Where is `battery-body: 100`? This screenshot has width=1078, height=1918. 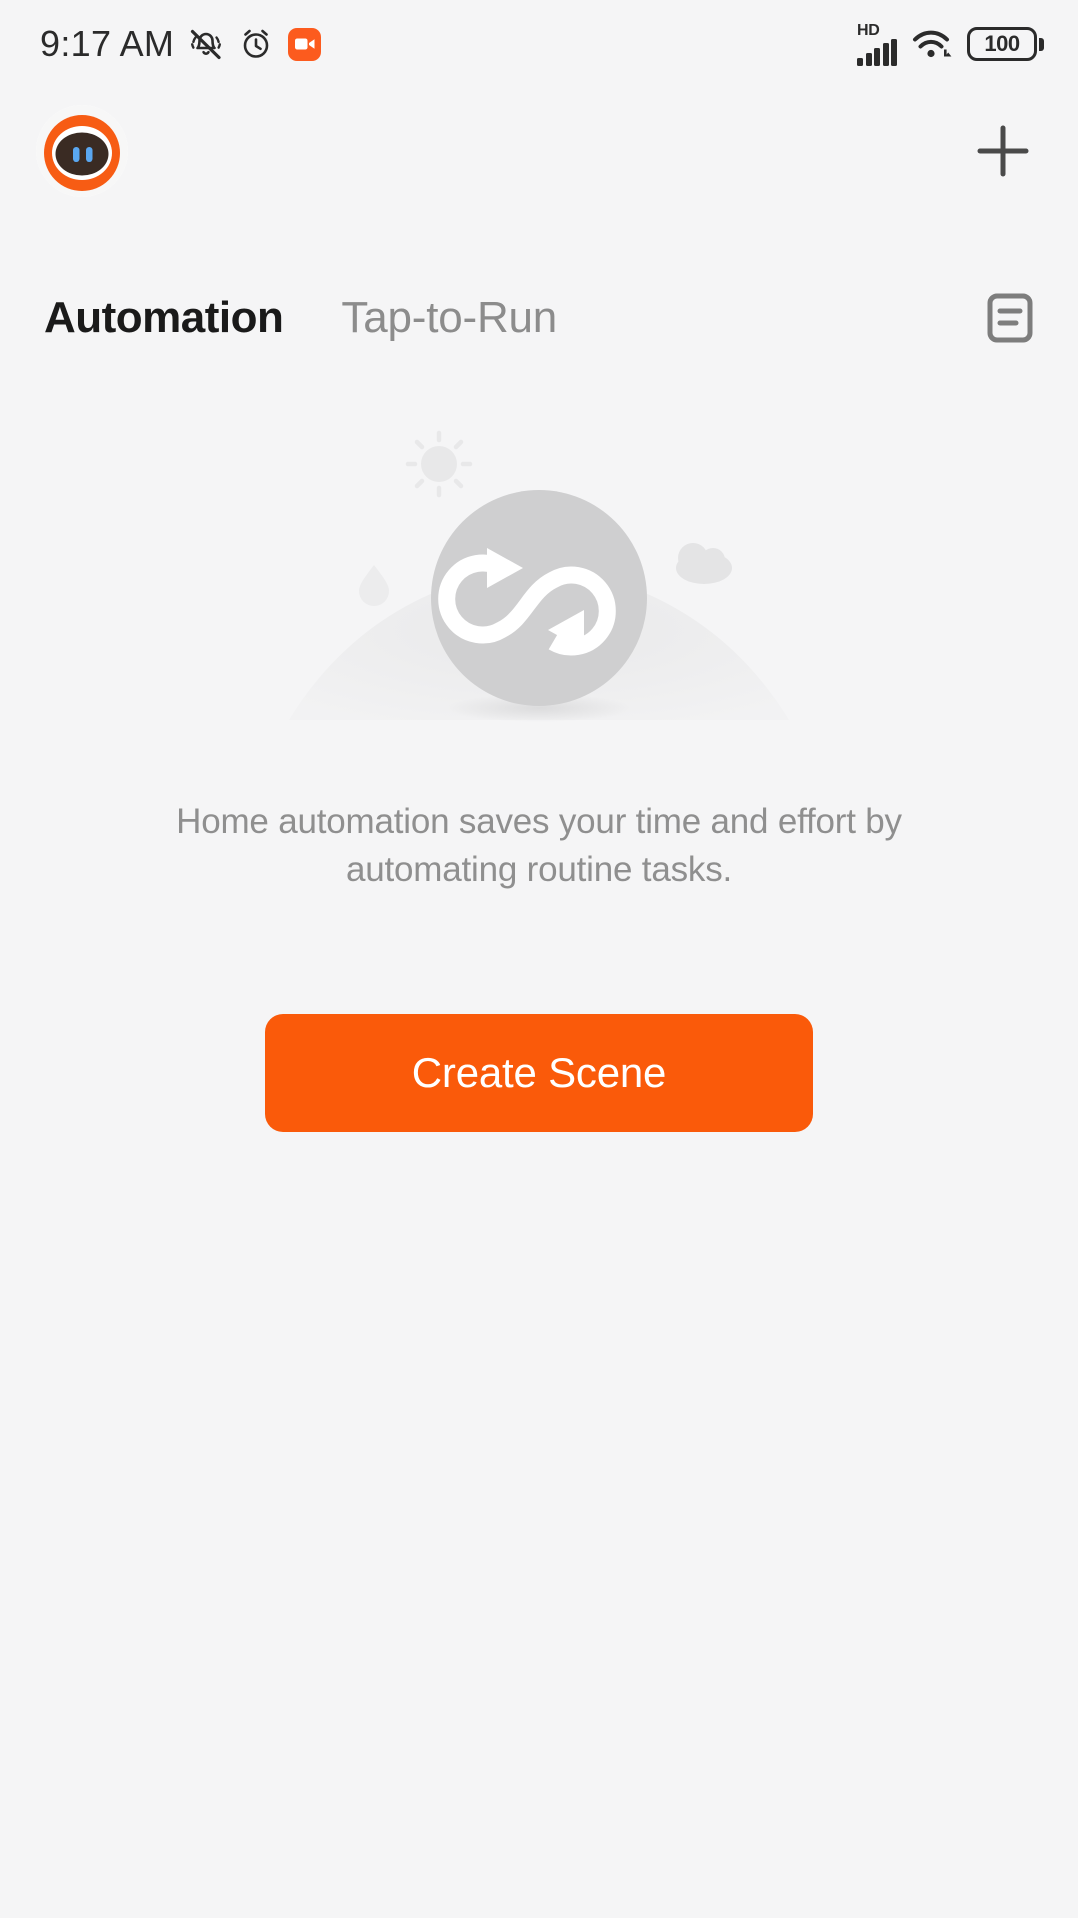
battery-body: 100 is located at coordinates (1002, 44).